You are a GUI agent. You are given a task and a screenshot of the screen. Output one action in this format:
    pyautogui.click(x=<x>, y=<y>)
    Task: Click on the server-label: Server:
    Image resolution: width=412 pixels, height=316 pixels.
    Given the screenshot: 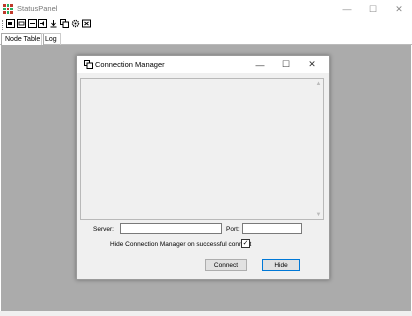 What is the action you would take?
    pyautogui.click(x=103, y=229)
    